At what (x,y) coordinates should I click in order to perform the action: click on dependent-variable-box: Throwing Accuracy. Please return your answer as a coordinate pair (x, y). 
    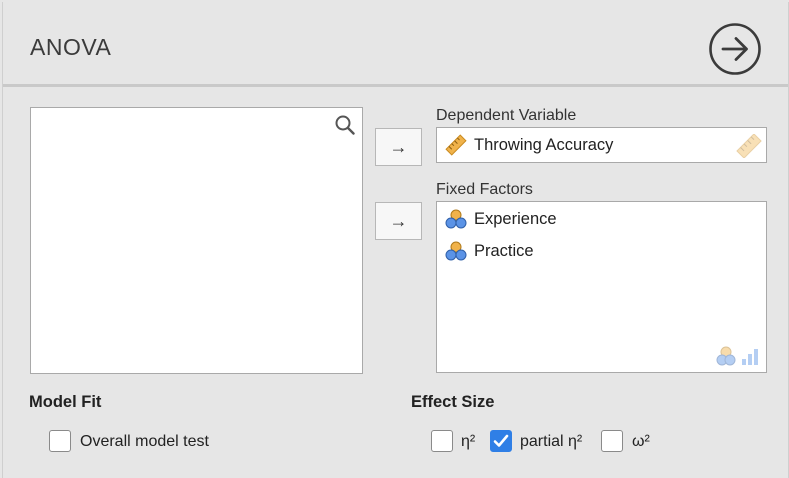
    Looking at the image, I should click on (601, 145).